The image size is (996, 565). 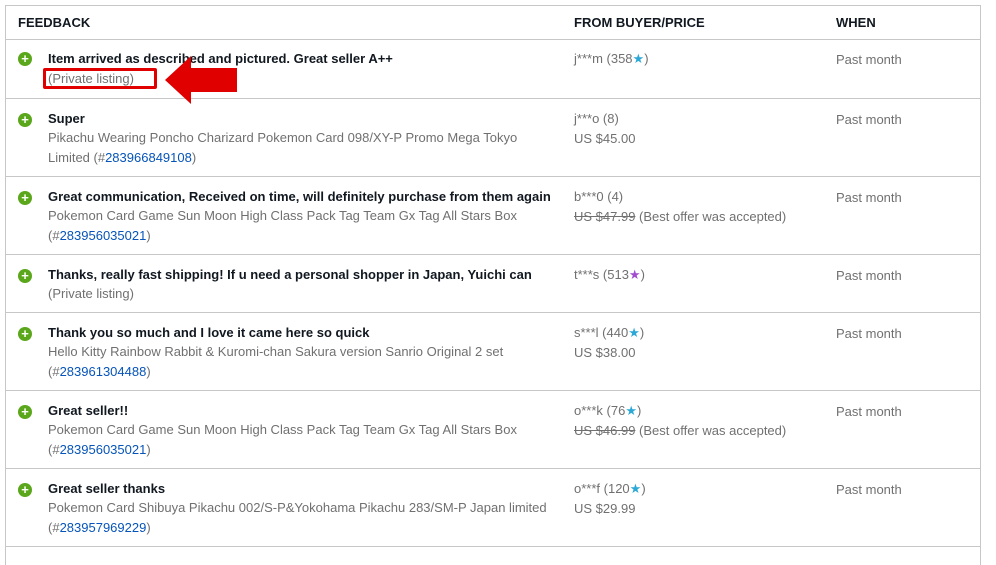 I want to click on buyer-info: o***k (76★), so click(x=607, y=411).